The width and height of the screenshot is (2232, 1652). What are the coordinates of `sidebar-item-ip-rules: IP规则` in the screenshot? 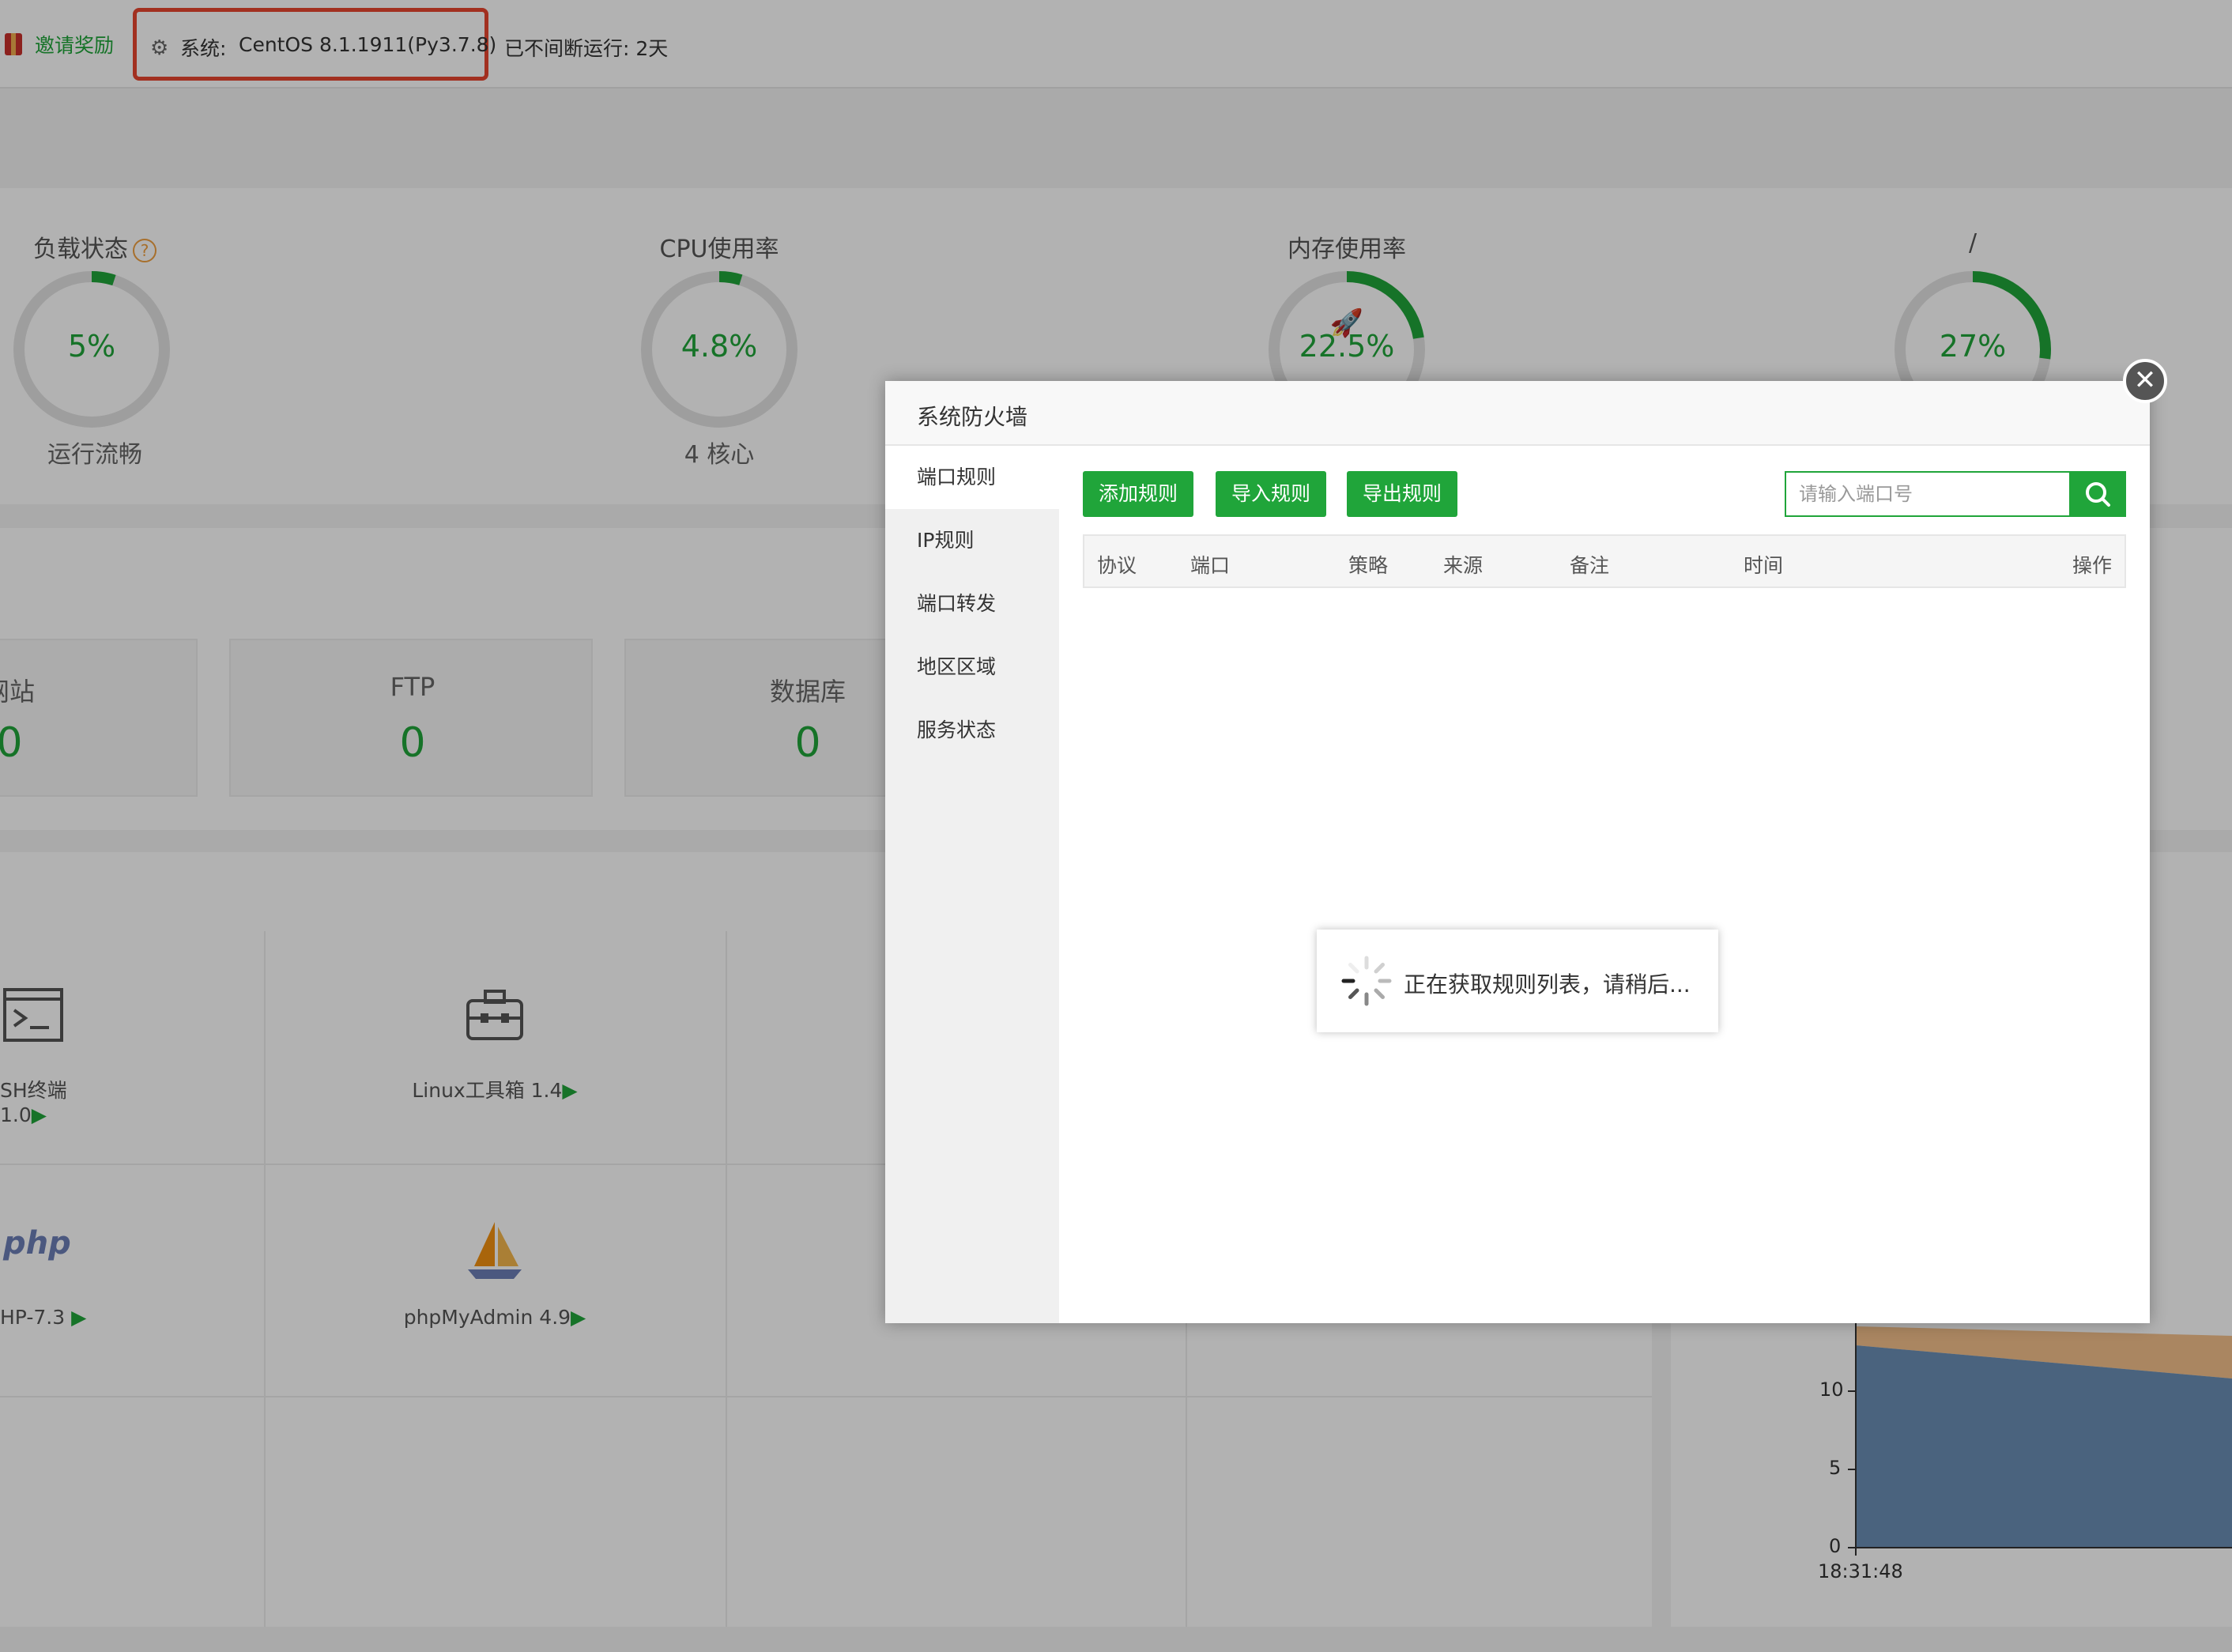 It's located at (972, 540).